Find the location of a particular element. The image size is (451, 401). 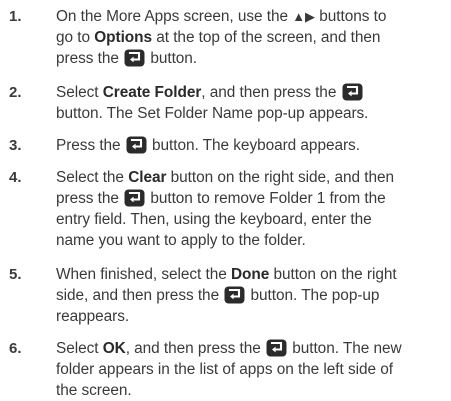

step-number: 5. is located at coordinates (15, 274).